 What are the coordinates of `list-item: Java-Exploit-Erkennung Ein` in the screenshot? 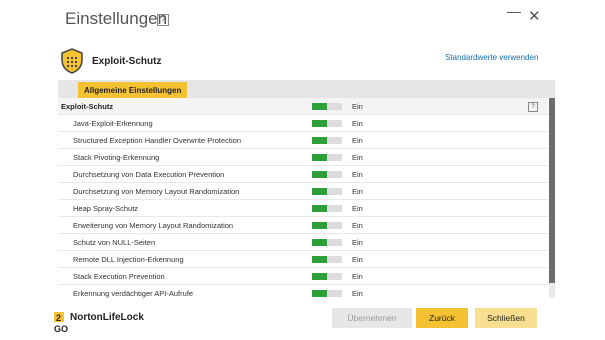 It's located at (303, 123).